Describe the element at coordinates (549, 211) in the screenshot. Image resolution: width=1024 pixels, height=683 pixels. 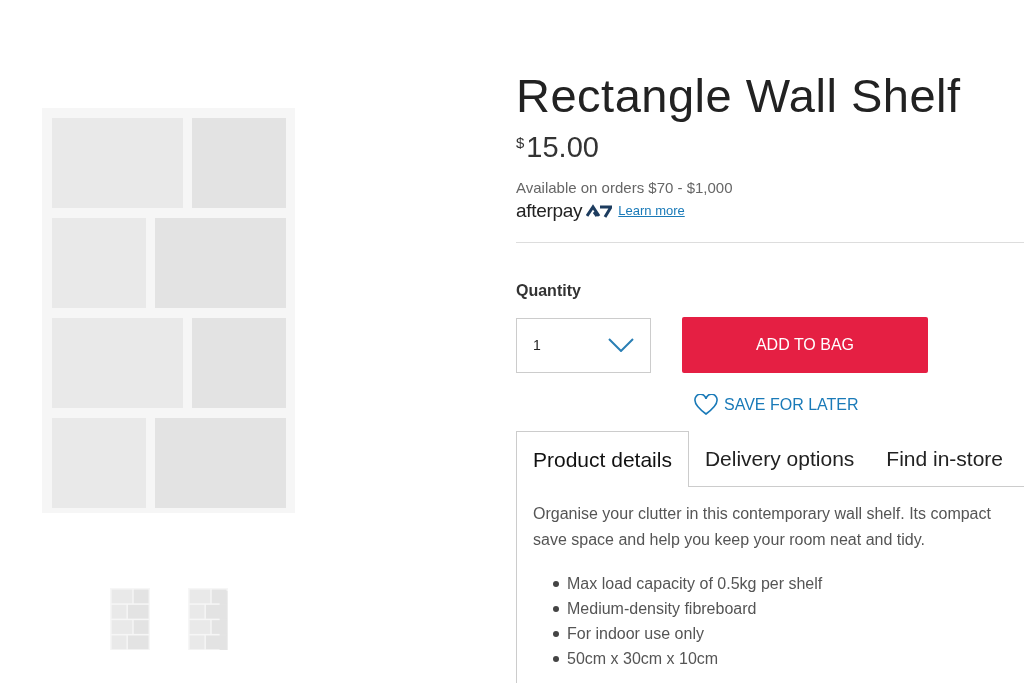
I see `afterpay-logo: afterpay` at that location.